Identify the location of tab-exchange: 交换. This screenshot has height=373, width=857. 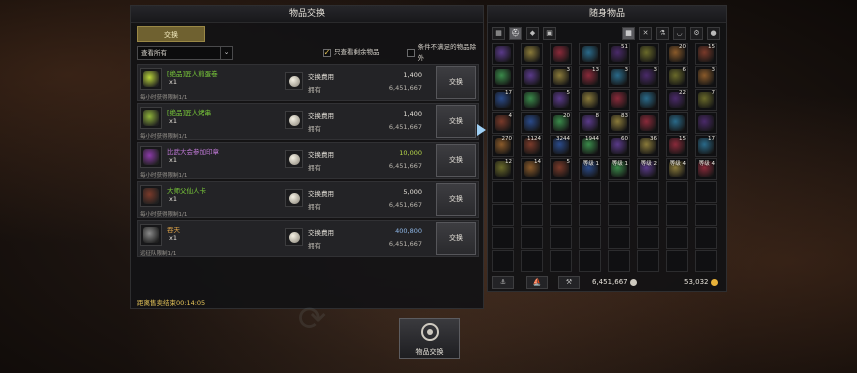
(171, 34).